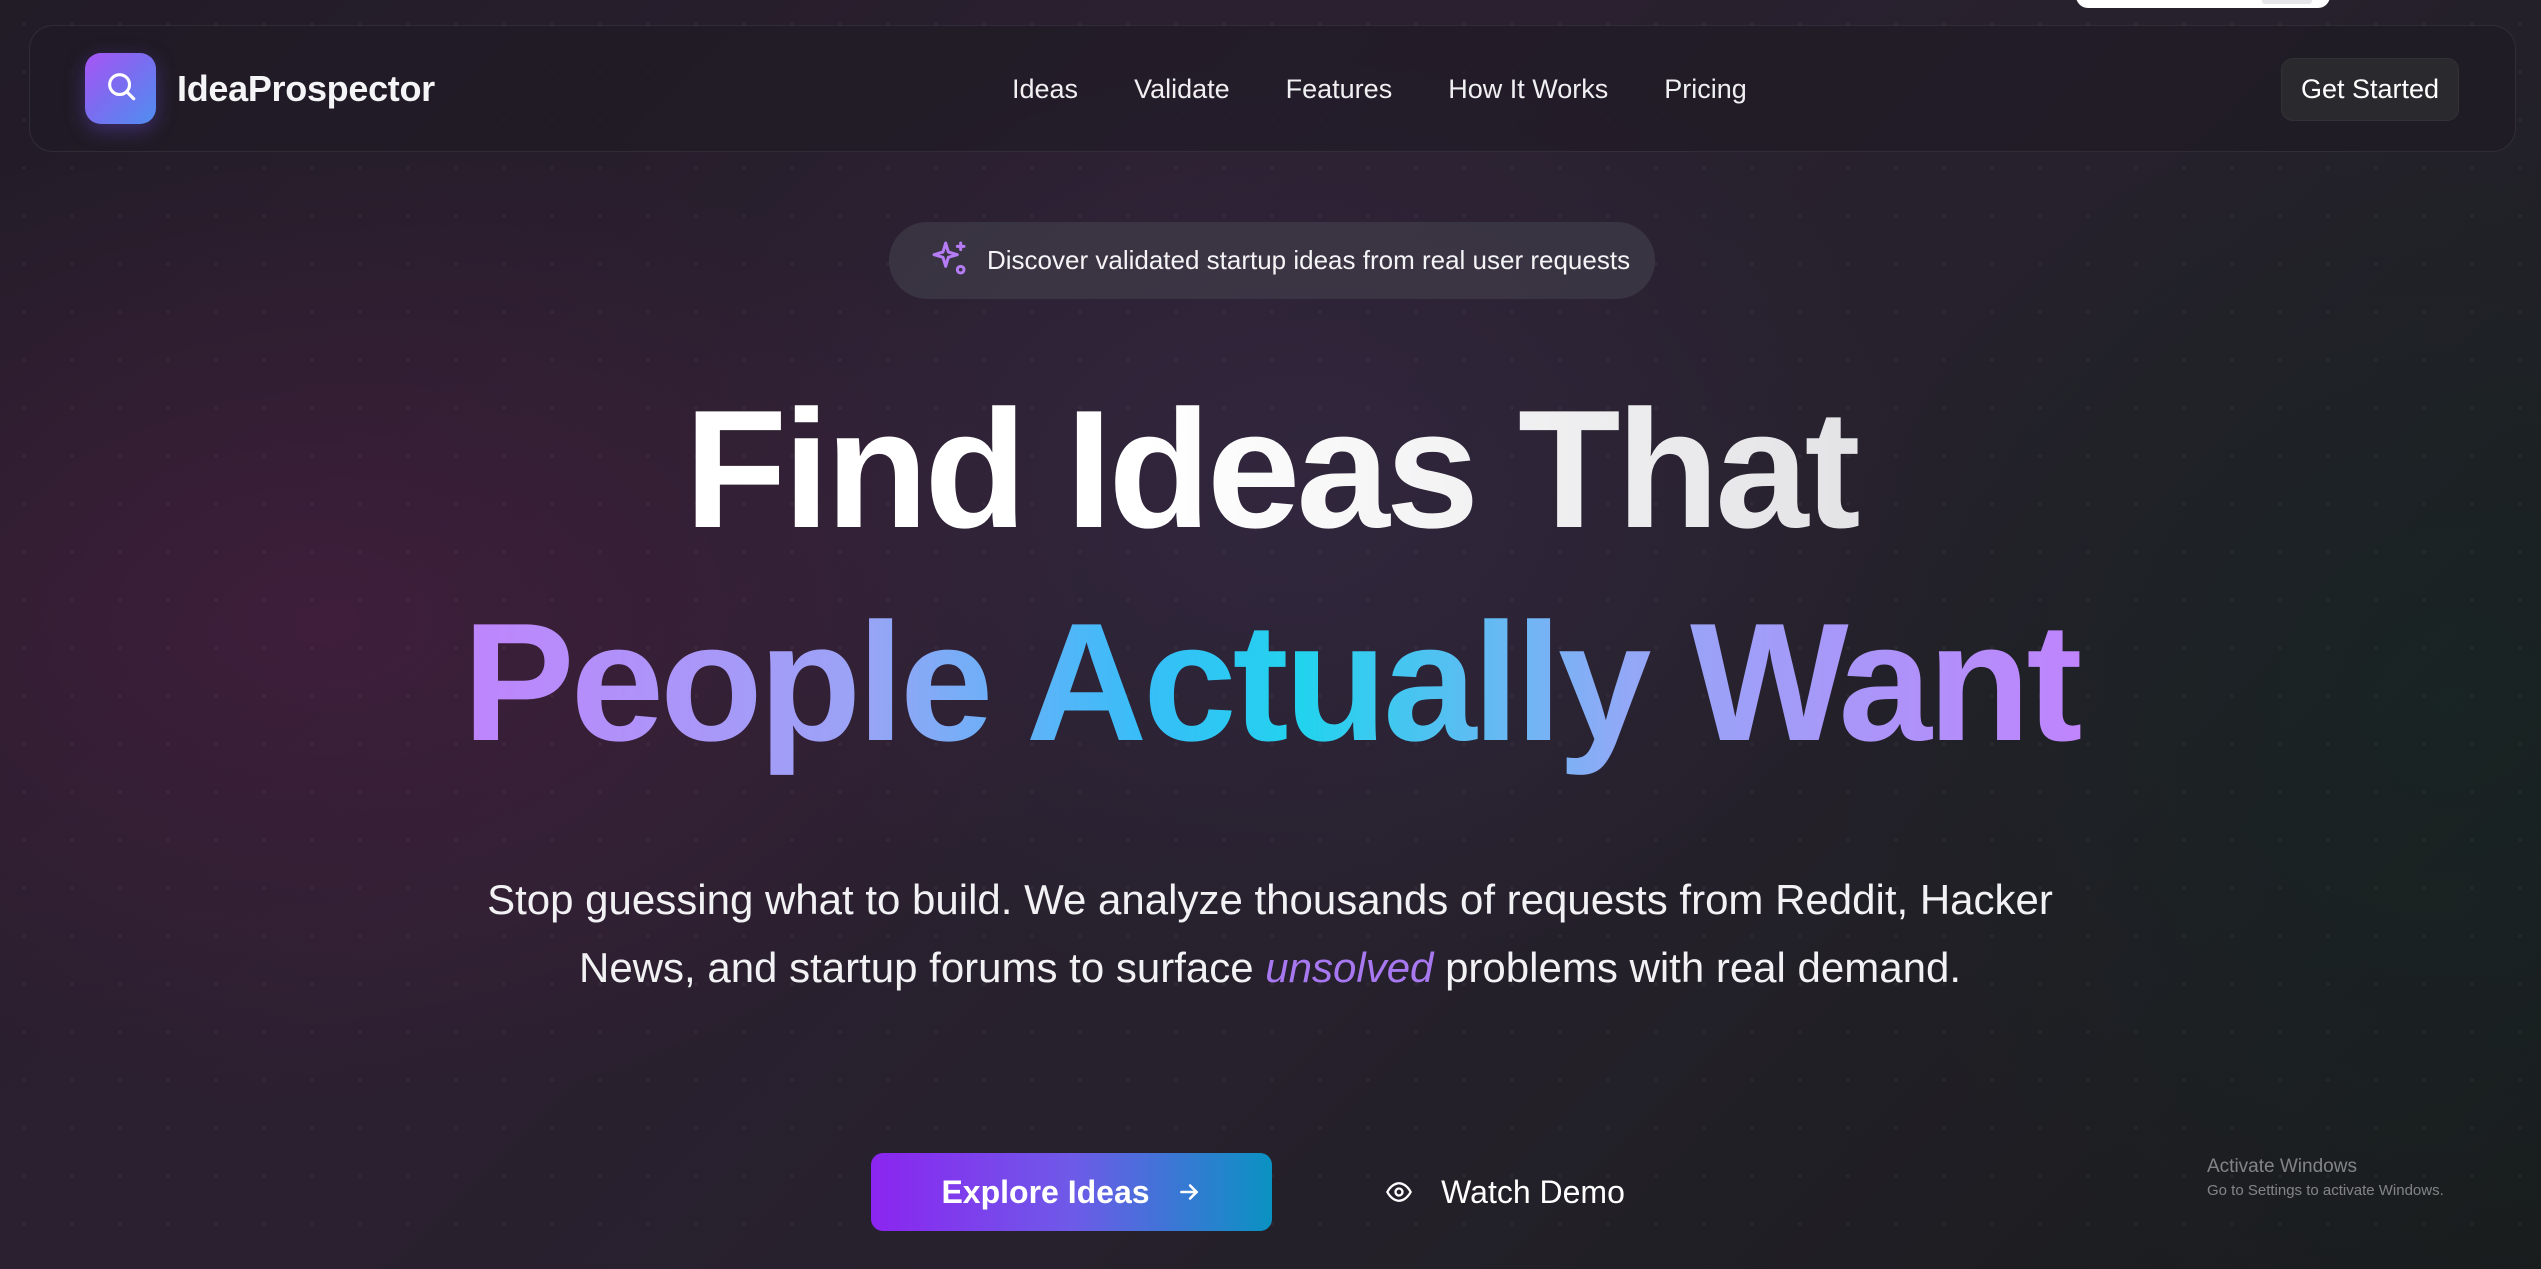 The image size is (2541, 1269). I want to click on eye-icon, so click(1399, 1192).